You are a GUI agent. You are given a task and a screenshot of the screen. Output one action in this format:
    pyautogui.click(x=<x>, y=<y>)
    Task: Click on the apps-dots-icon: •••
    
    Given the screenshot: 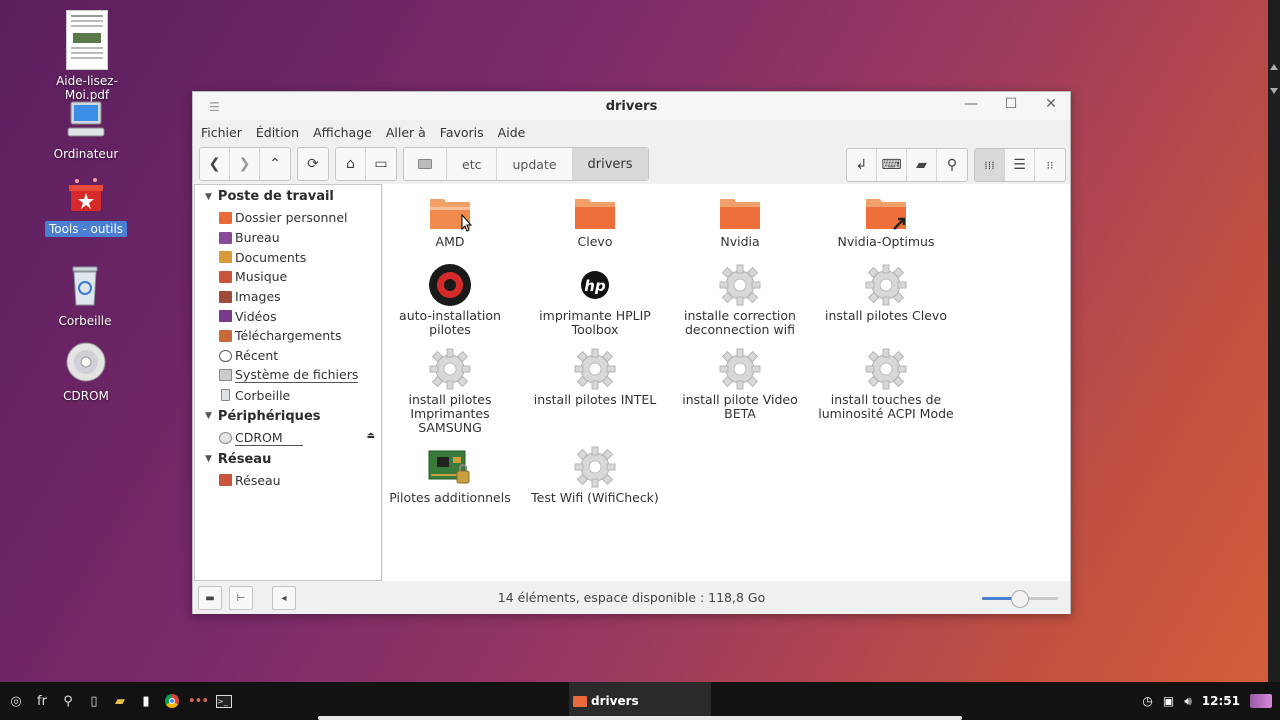 What is the action you would take?
    pyautogui.click(x=198, y=701)
    